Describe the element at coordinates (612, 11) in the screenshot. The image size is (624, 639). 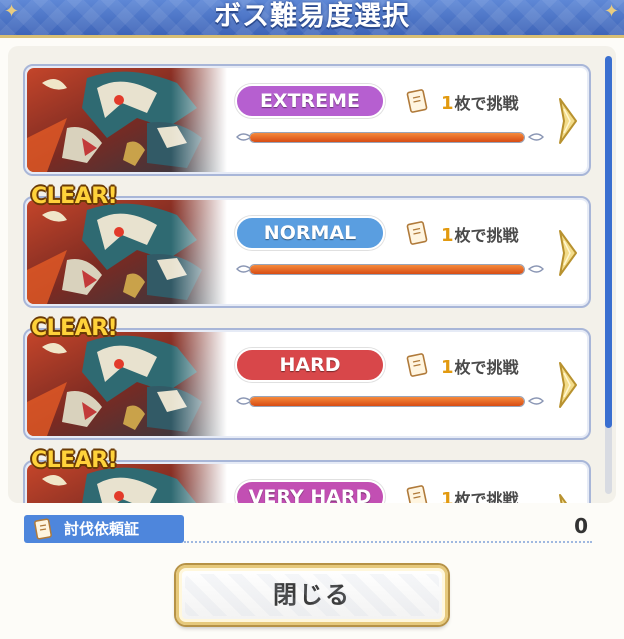
I see `corner-ornament-icon: ✦` at that location.